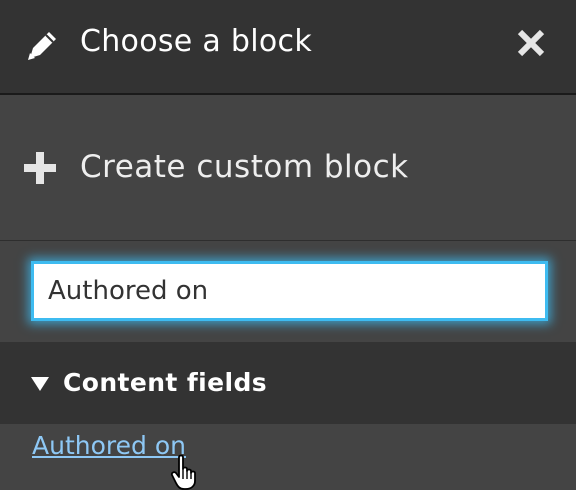 The width and height of the screenshot is (576, 490). I want to click on block-search-input, so click(289, 291).